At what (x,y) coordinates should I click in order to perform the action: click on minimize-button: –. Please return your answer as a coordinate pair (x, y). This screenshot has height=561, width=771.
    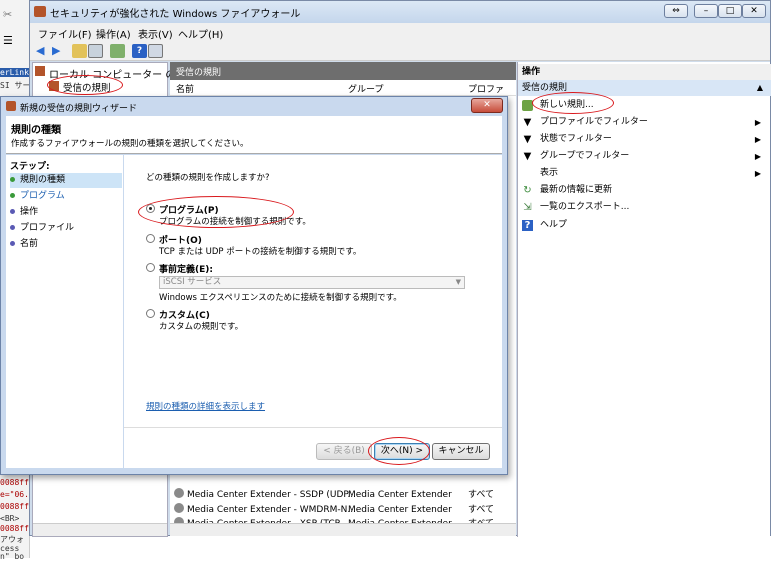
    Looking at the image, I should click on (706, 11).